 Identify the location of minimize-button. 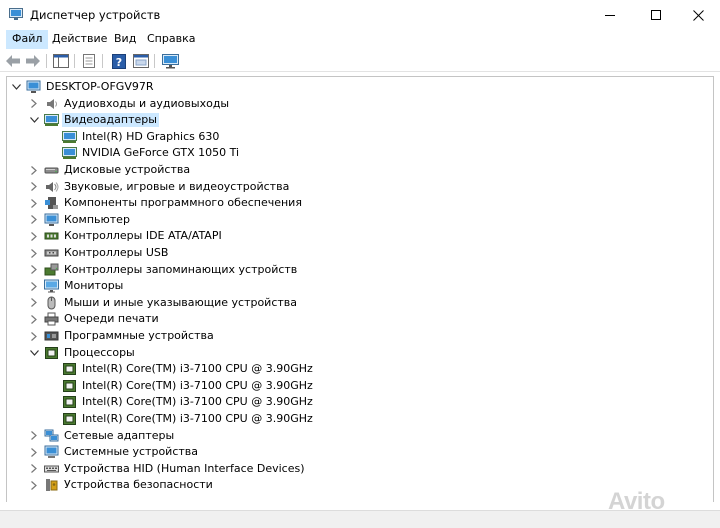
(610, 15).